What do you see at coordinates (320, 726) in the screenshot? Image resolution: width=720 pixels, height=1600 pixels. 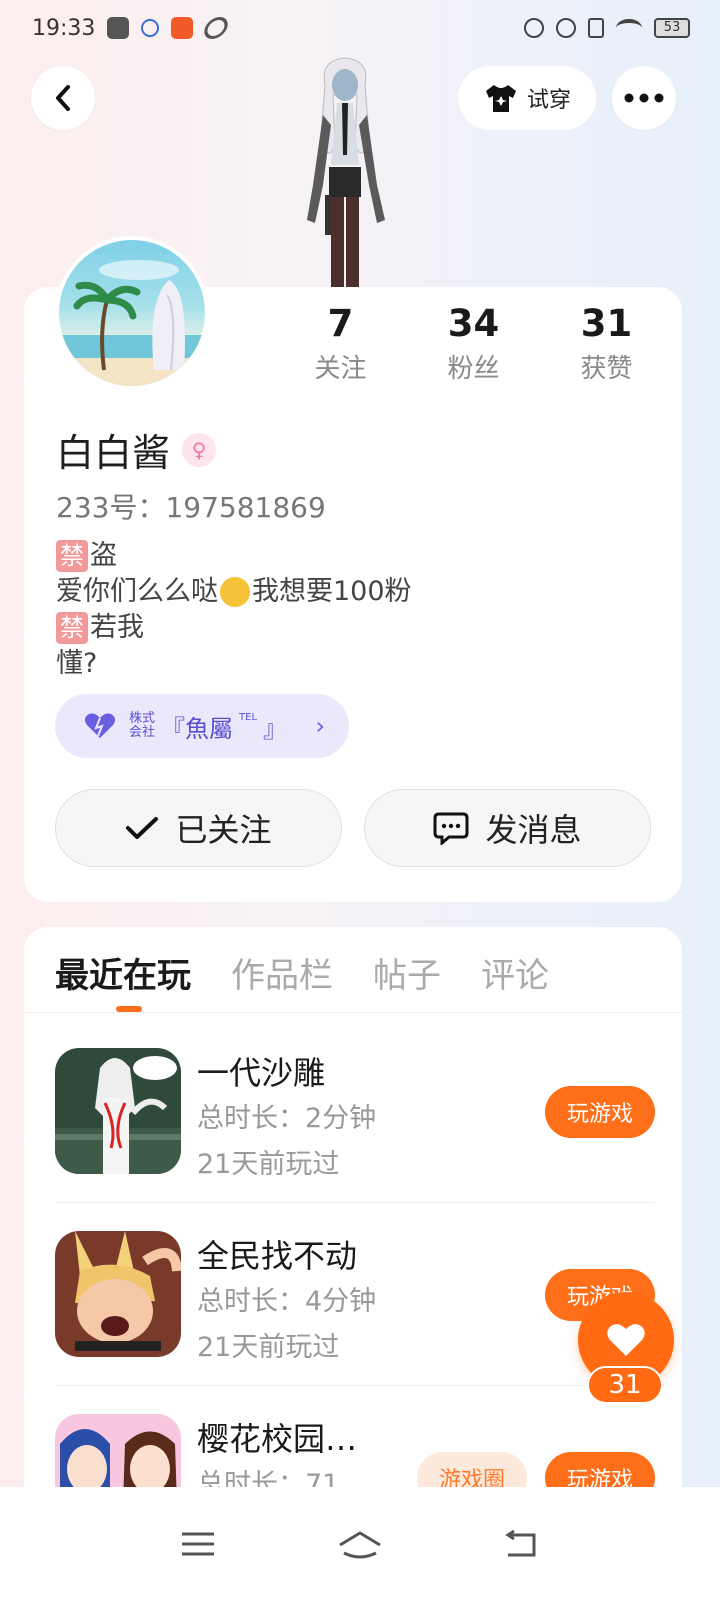 I see `chevron-right-icon: ›` at bounding box center [320, 726].